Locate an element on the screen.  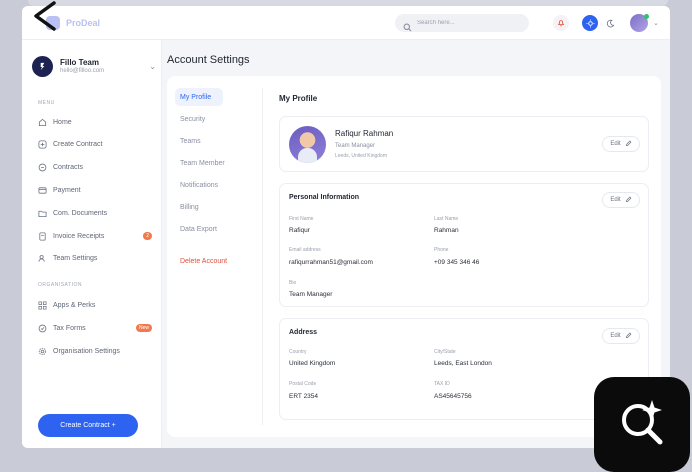
profile-name: Rafiqur Rahman is located at coordinates (364, 133).